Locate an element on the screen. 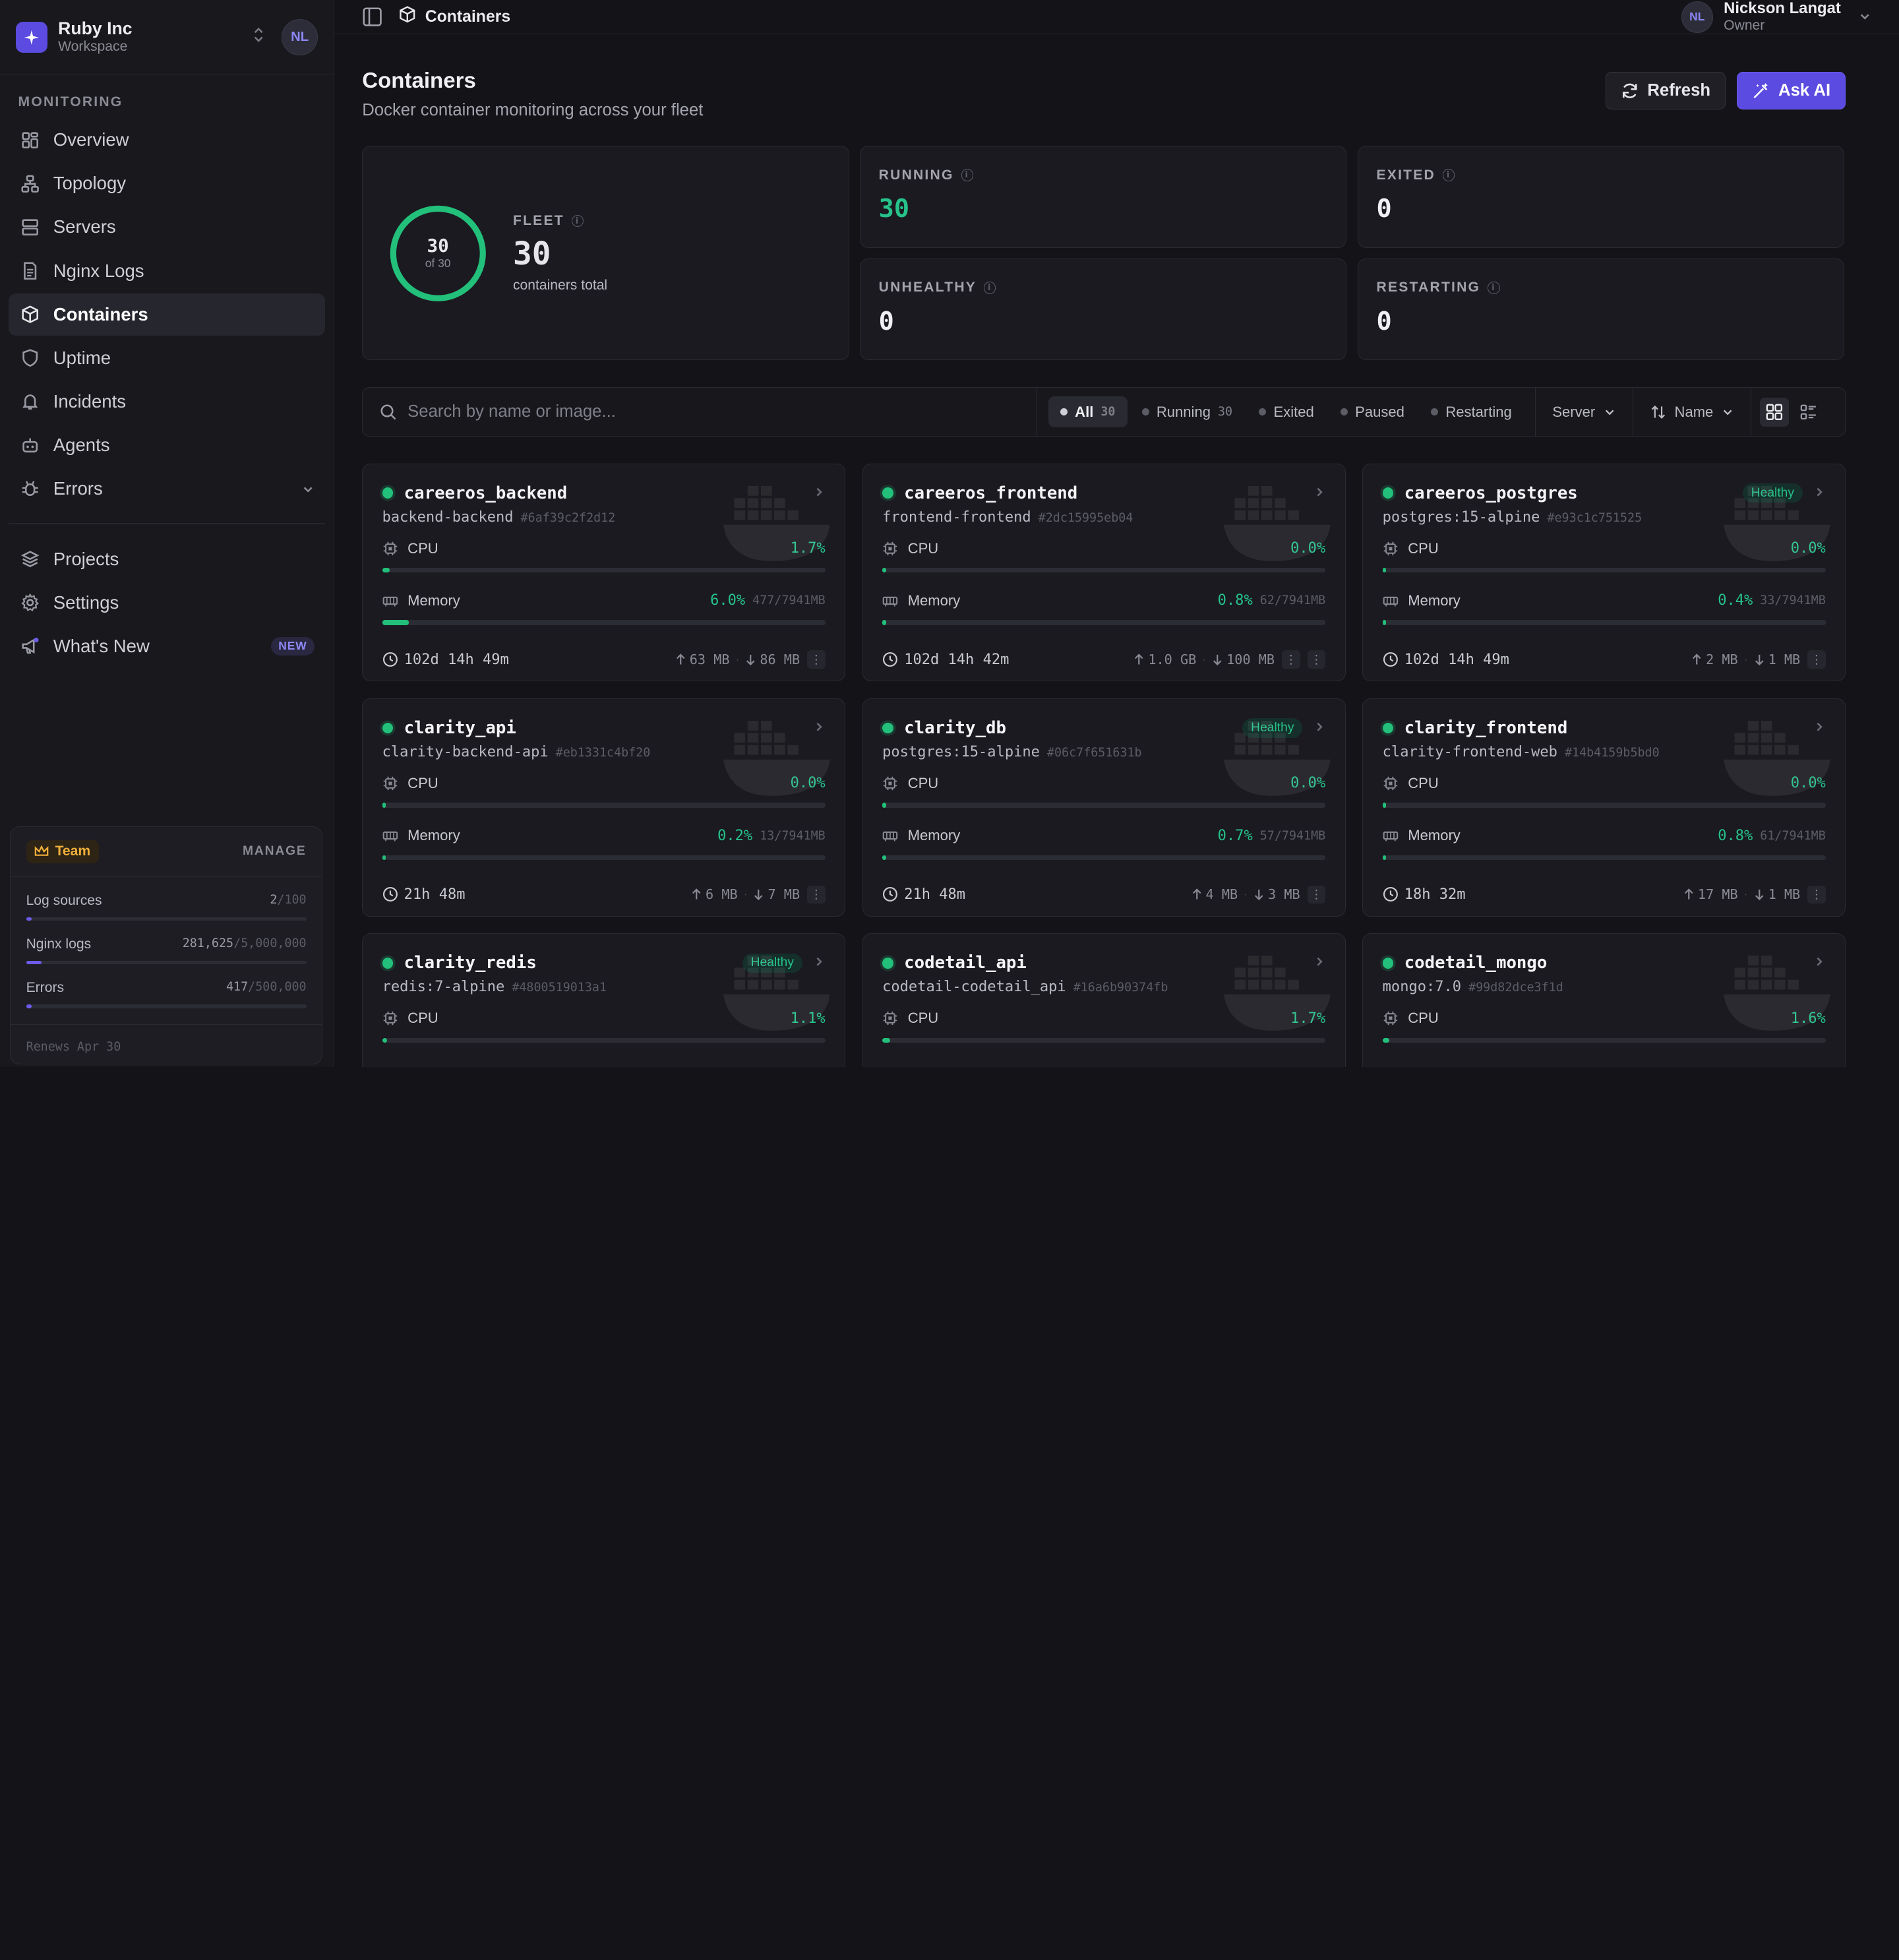 Image resolution: width=1899 pixels, height=1960 pixels. running-value: 30 is located at coordinates (894, 209).